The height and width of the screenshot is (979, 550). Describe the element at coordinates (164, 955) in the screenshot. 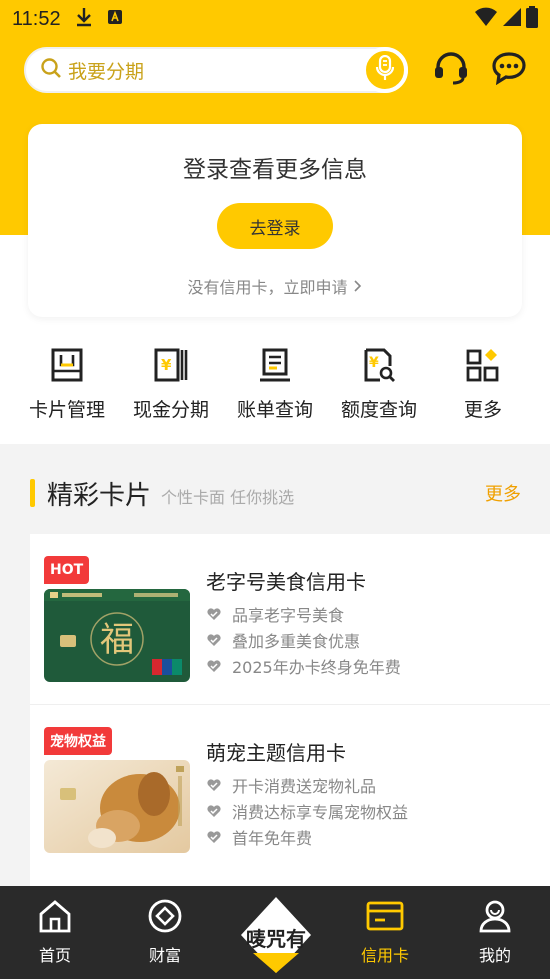

I see `nav-label: 财富` at that location.